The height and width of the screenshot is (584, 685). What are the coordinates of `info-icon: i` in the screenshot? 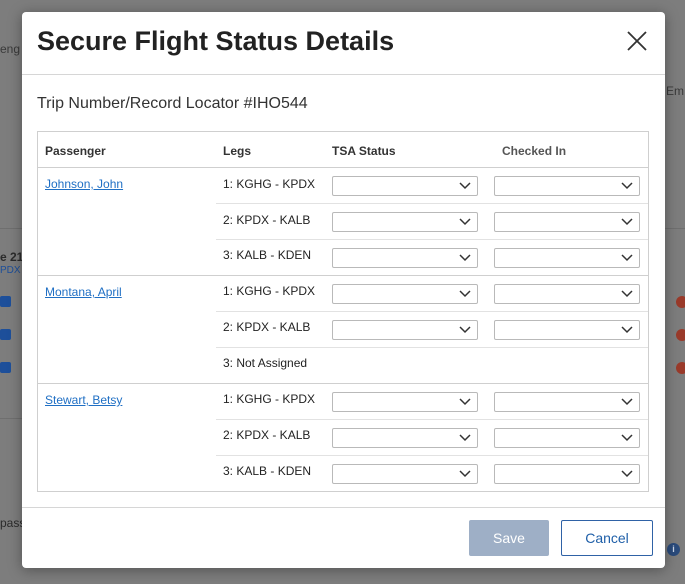 It's located at (673, 549).